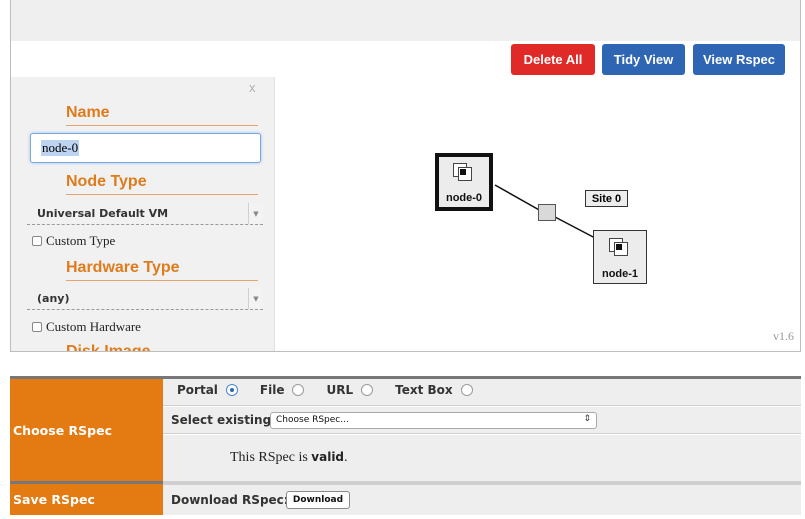 This screenshot has width=805, height=519. What do you see at coordinates (86, 499) in the screenshot?
I see `save-rspec-label: Save RSpec` at bounding box center [86, 499].